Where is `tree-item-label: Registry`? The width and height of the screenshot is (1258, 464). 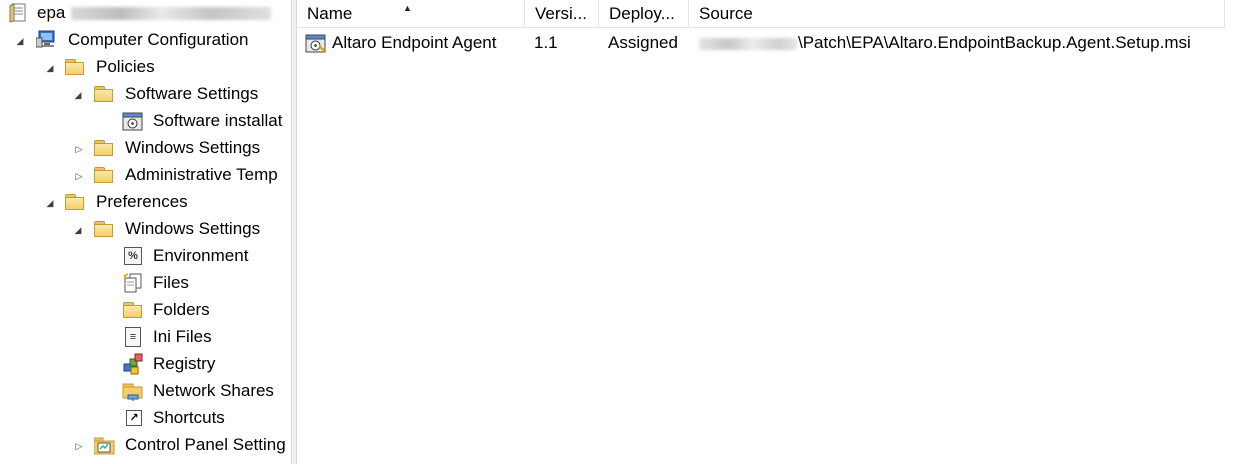 tree-item-label: Registry is located at coordinates (184, 363).